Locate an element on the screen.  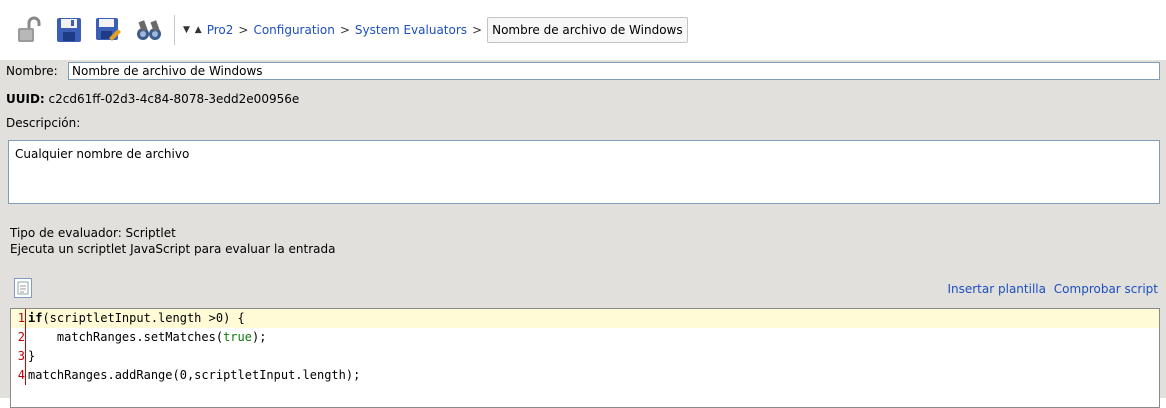
unlock-icon is located at coordinates (29, 30).